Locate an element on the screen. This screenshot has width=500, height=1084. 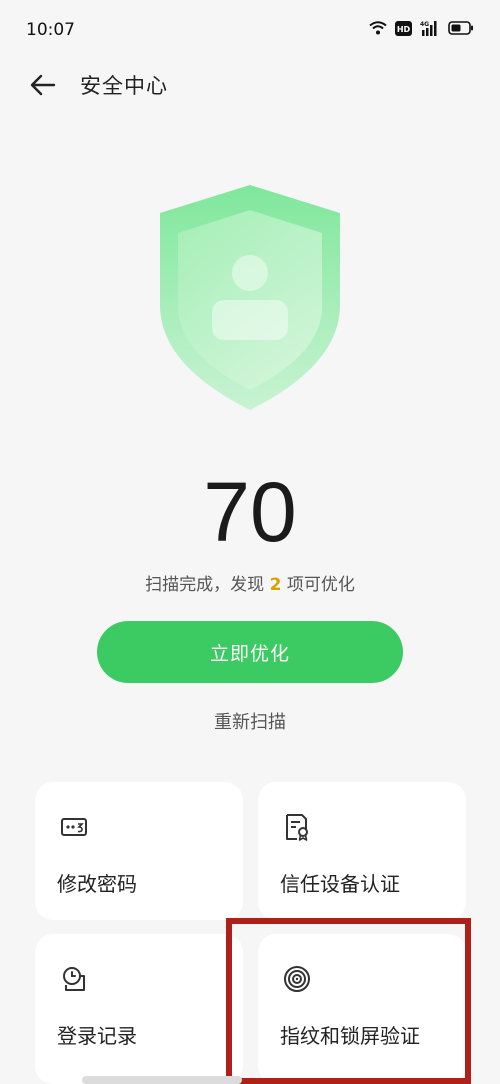
login-record-card: 登录记录 is located at coordinates (139, 1009).